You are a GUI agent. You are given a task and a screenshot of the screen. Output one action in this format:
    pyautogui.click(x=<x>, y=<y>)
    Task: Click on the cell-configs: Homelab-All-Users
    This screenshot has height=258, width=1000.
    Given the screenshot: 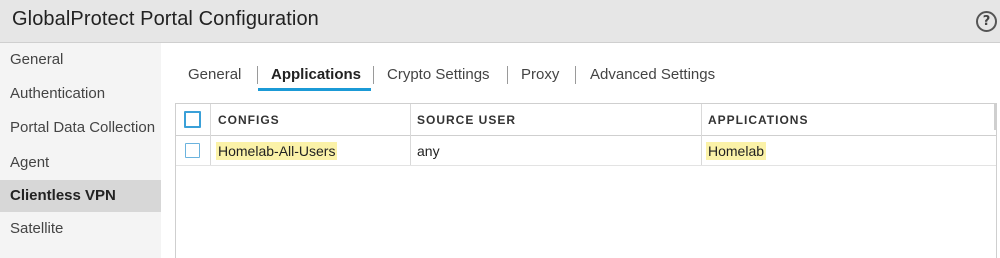 What is the action you would take?
    pyautogui.click(x=277, y=151)
    